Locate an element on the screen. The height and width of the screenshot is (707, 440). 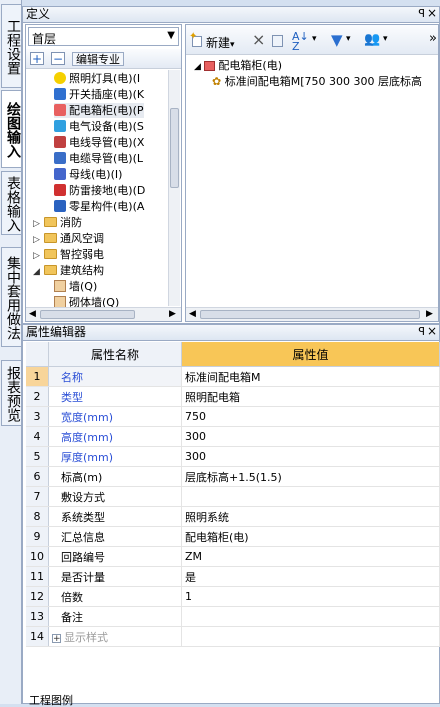
component-hscrollbar: ◀ ▶ is located at coordinates (312, 314).